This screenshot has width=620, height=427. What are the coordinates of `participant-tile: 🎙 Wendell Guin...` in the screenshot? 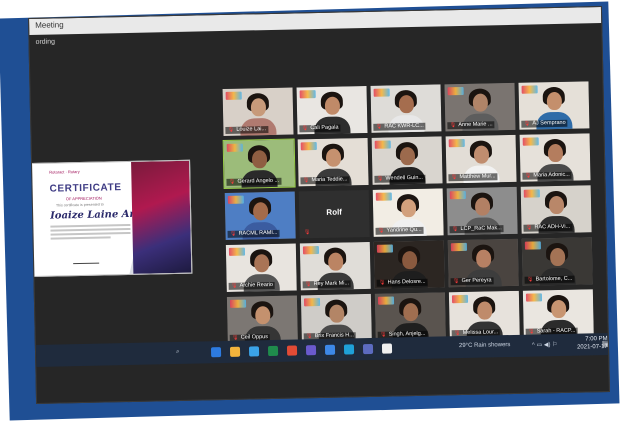 It's located at (407, 160).